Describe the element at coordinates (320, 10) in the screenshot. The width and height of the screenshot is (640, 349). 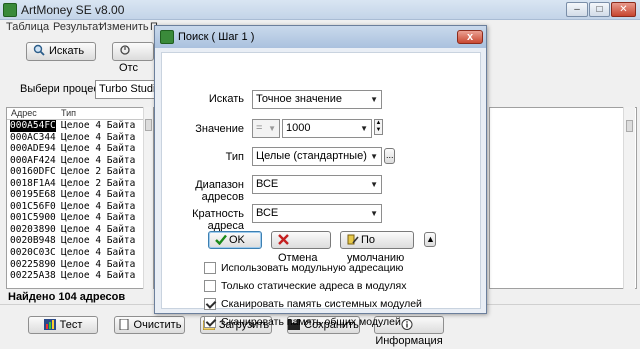
I see `title-bar: ArtMoney SE v8.00 – □ ✕` at that location.